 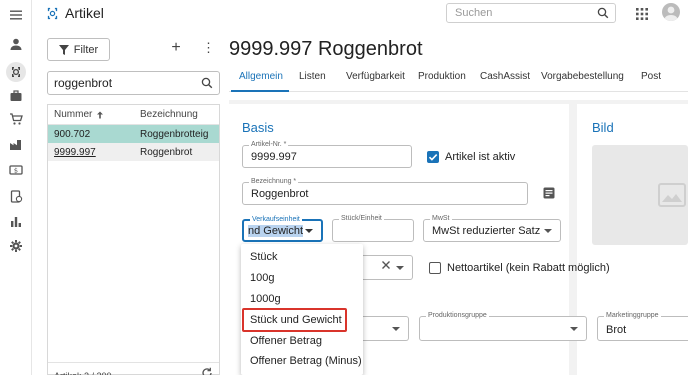 I want to click on tab-post: Post, so click(x=651, y=76).